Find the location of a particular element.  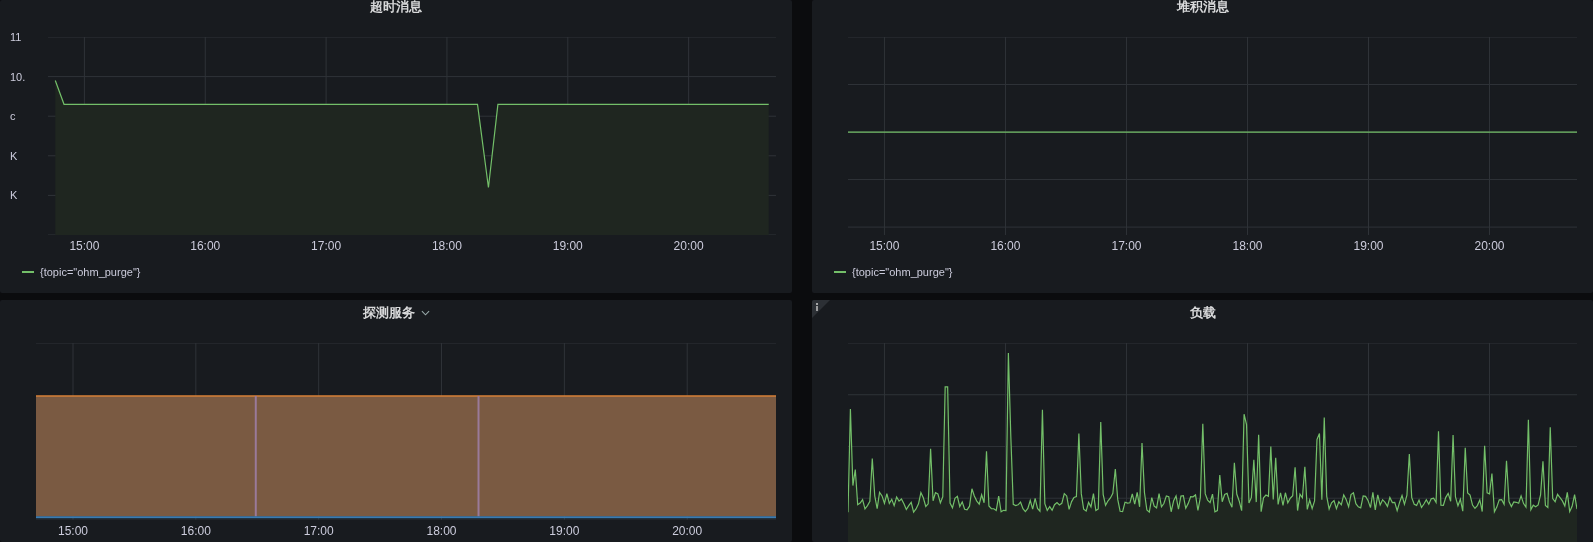

panel-title: 堆积消息 is located at coordinates (1202, 8).